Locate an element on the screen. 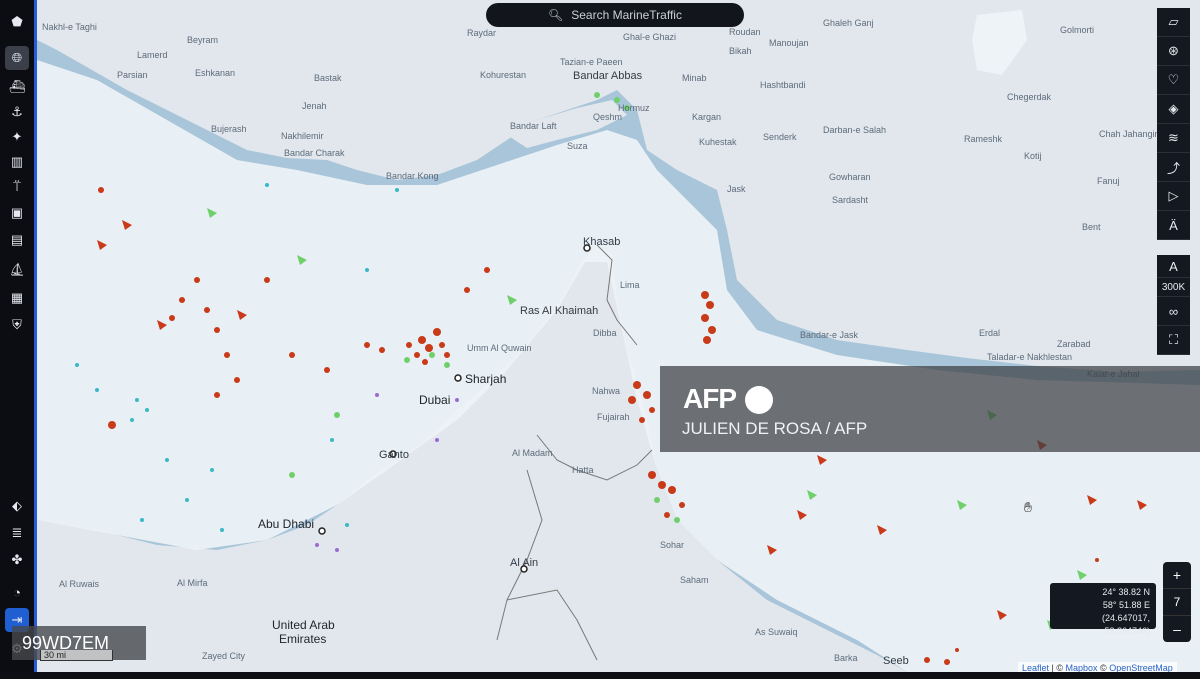  image-icon: ▣ is located at coordinates (17, 213).